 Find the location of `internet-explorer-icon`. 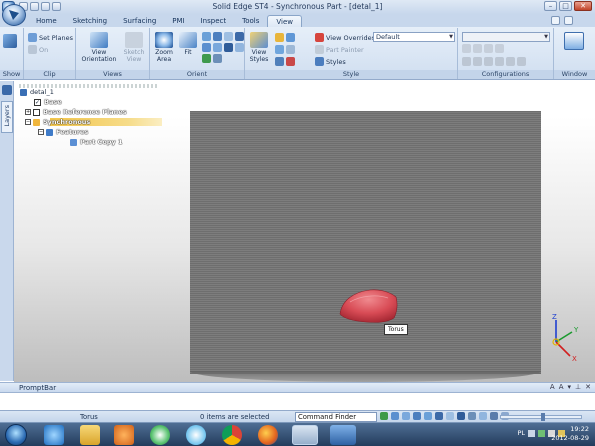

internet-explorer-icon is located at coordinates (54, 435).